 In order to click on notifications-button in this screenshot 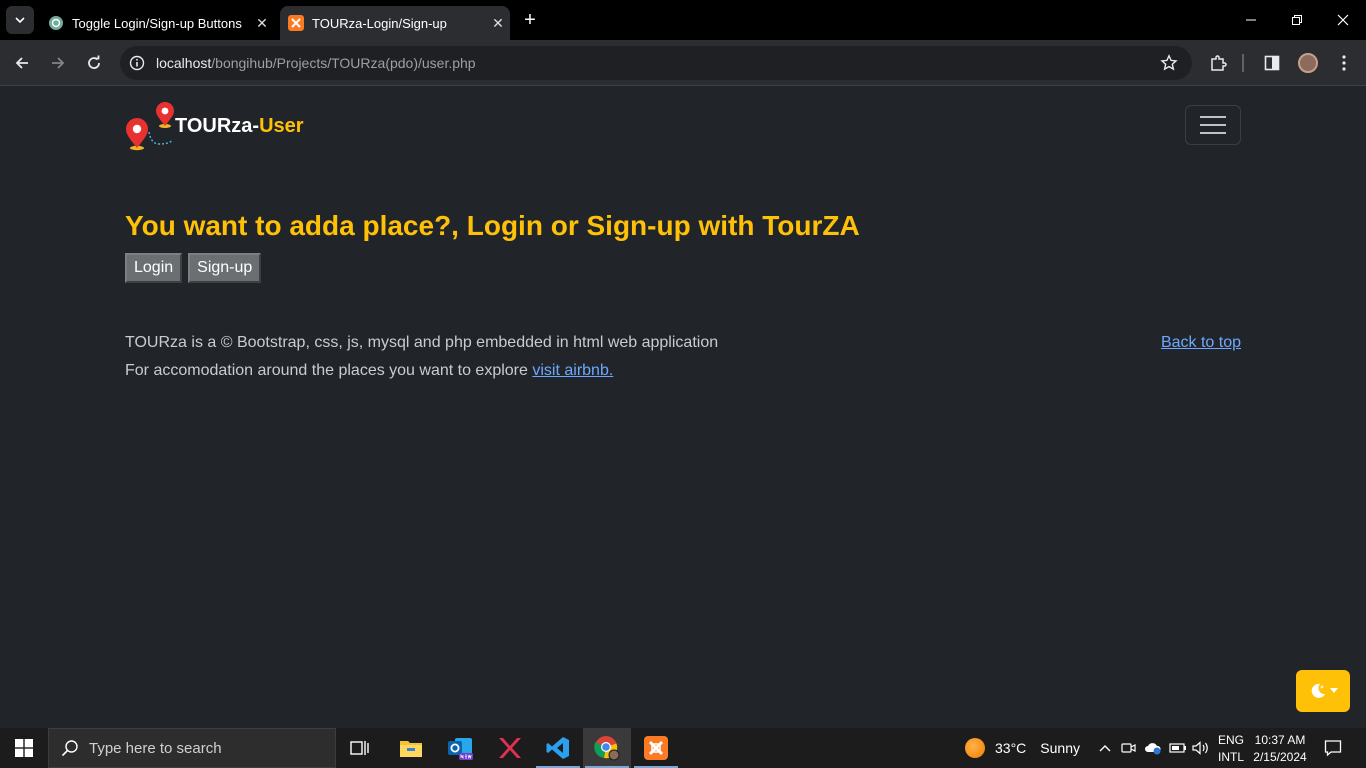, I will do `click(1333, 748)`.